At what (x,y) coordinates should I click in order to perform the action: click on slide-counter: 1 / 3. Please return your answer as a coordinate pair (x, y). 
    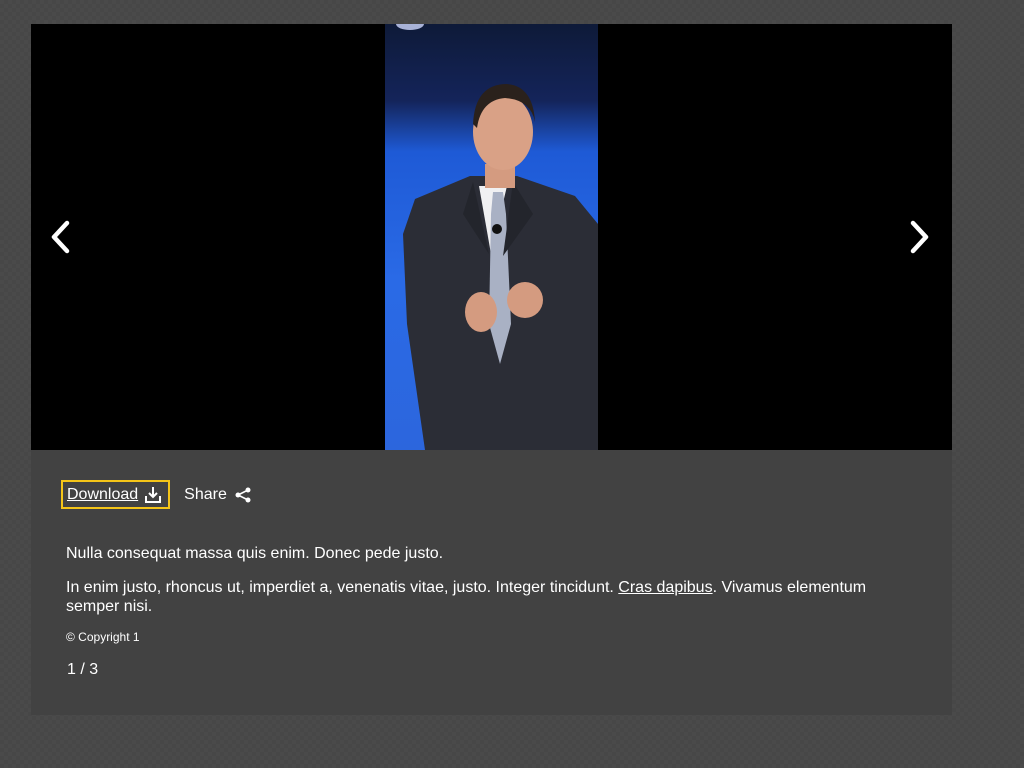
    Looking at the image, I should click on (83, 669).